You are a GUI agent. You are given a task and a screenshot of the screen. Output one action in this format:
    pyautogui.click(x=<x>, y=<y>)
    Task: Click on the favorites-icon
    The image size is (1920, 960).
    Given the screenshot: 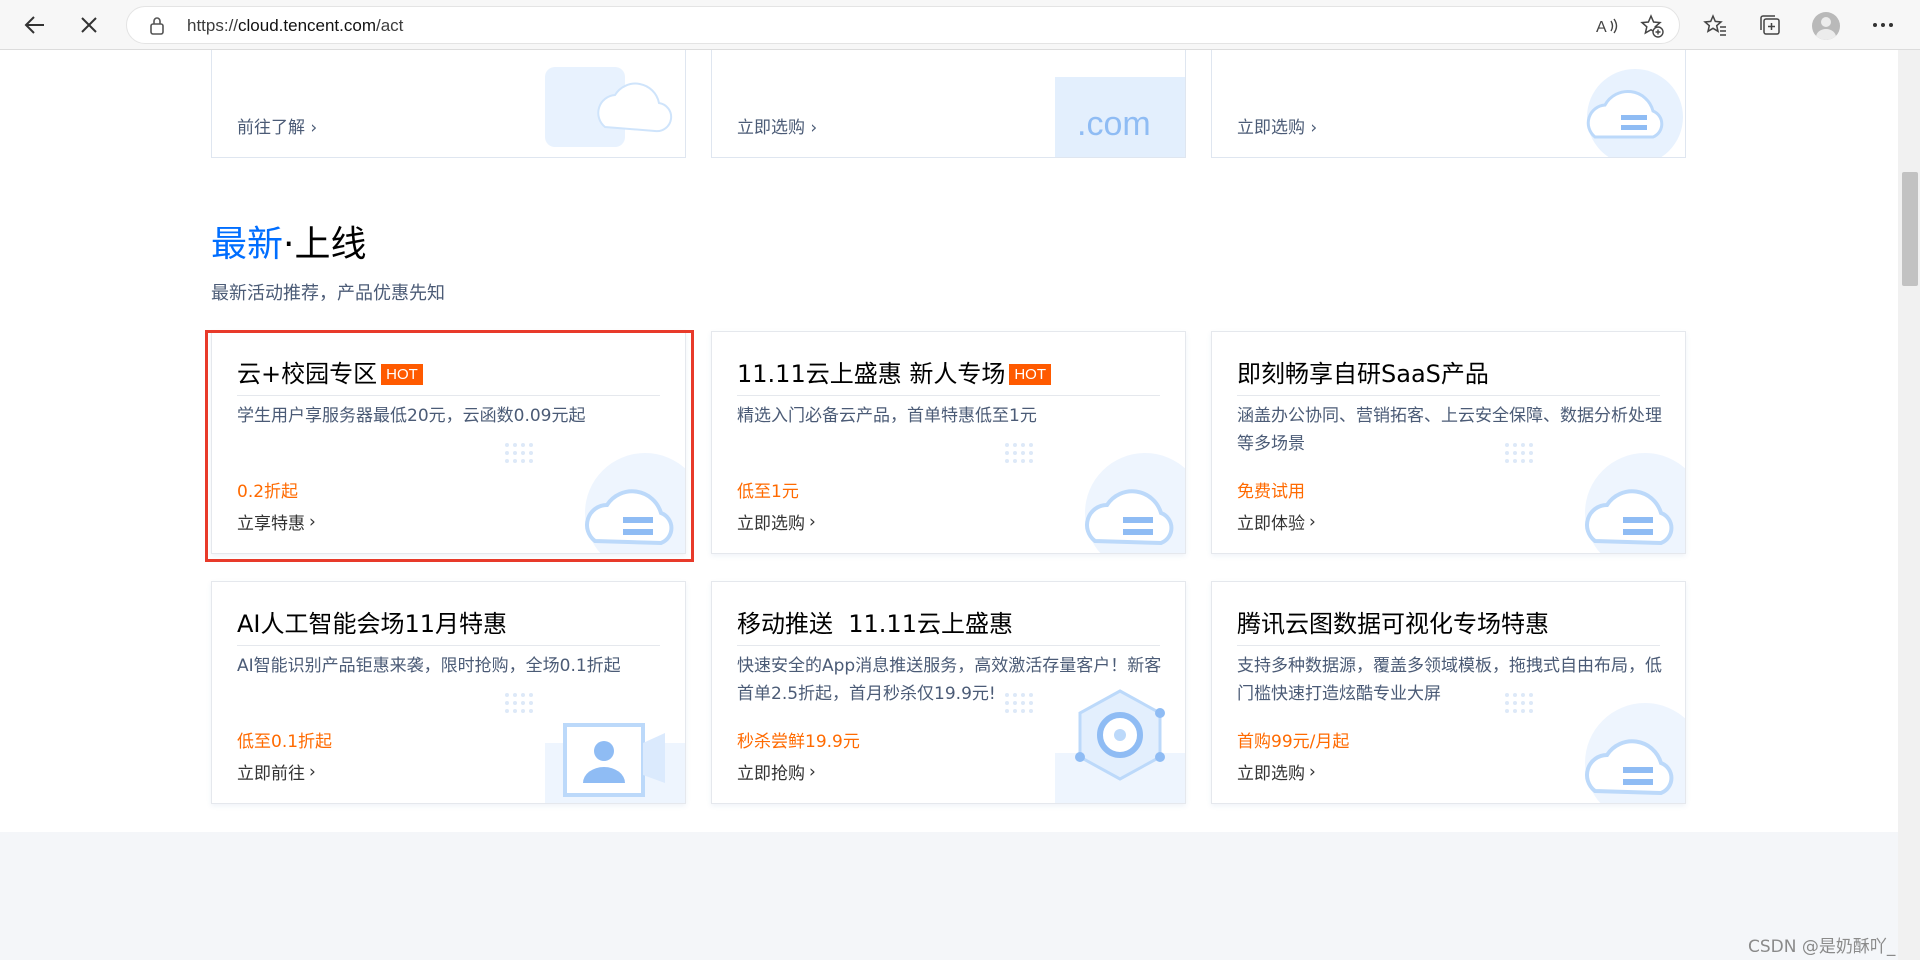 What is the action you would take?
    pyautogui.click(x=1715, y=25)
    